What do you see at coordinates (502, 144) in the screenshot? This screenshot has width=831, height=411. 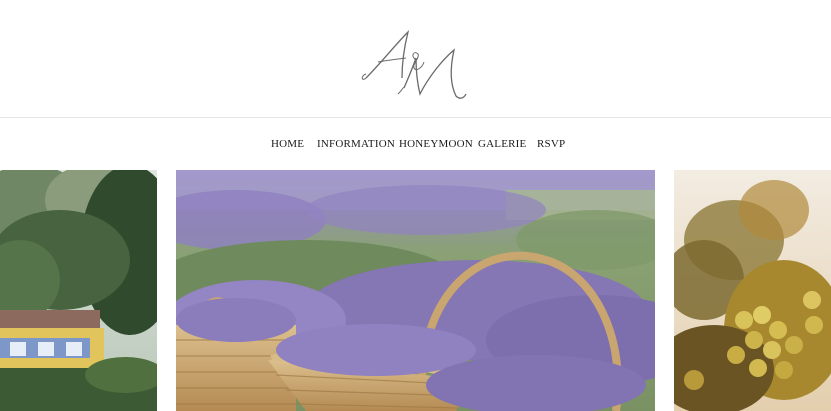 I see `nav-item-galerie: GALERIE` at bounding box center [502, 144].